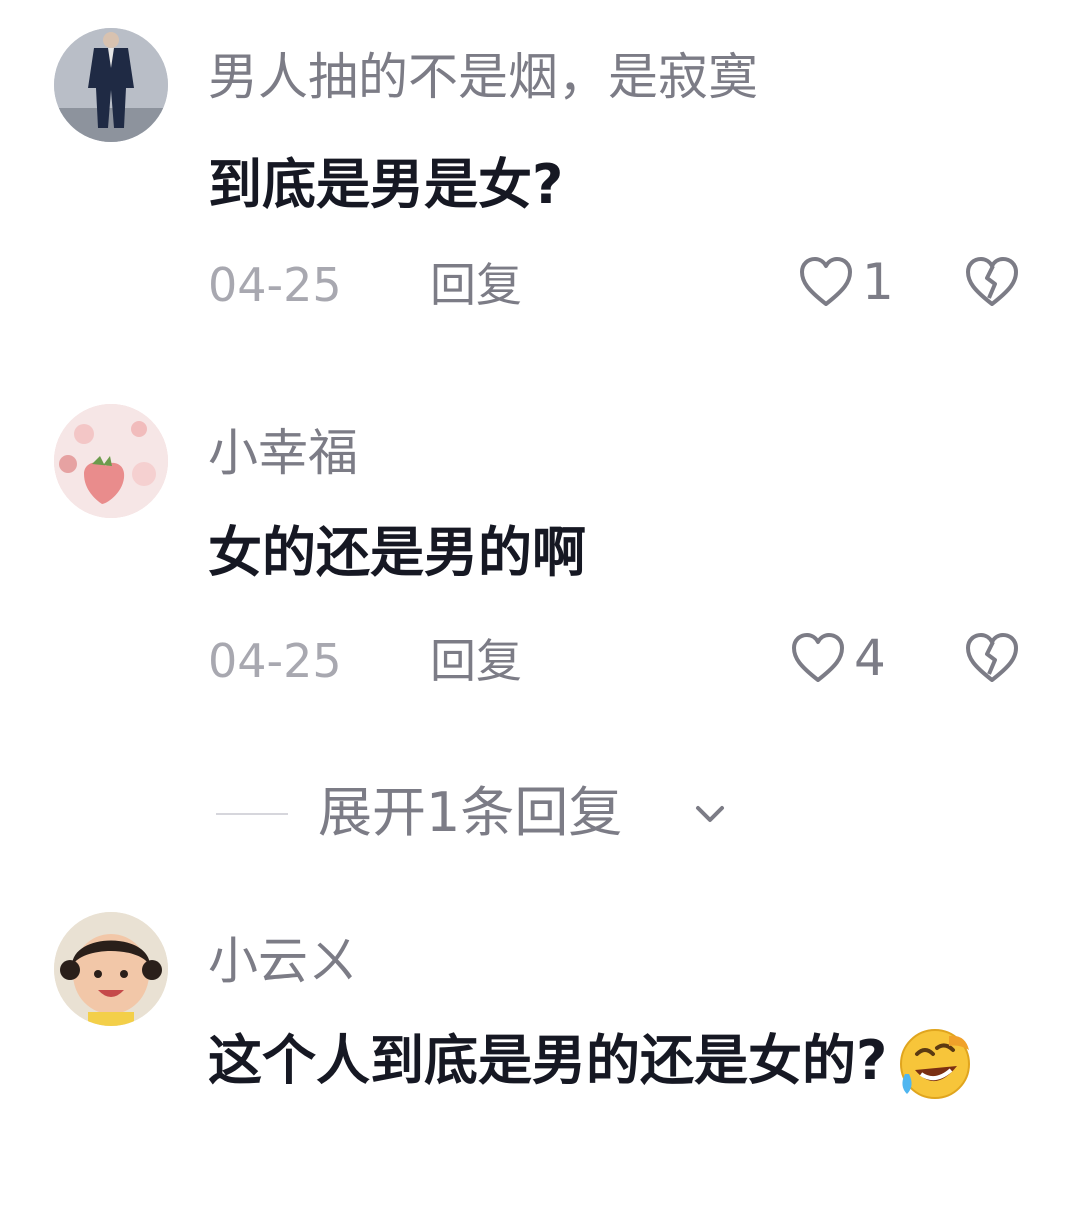  Describe the element at coordinates (935, 1064) in the screenshot. I see `rofl-emoji-icon` at that location.